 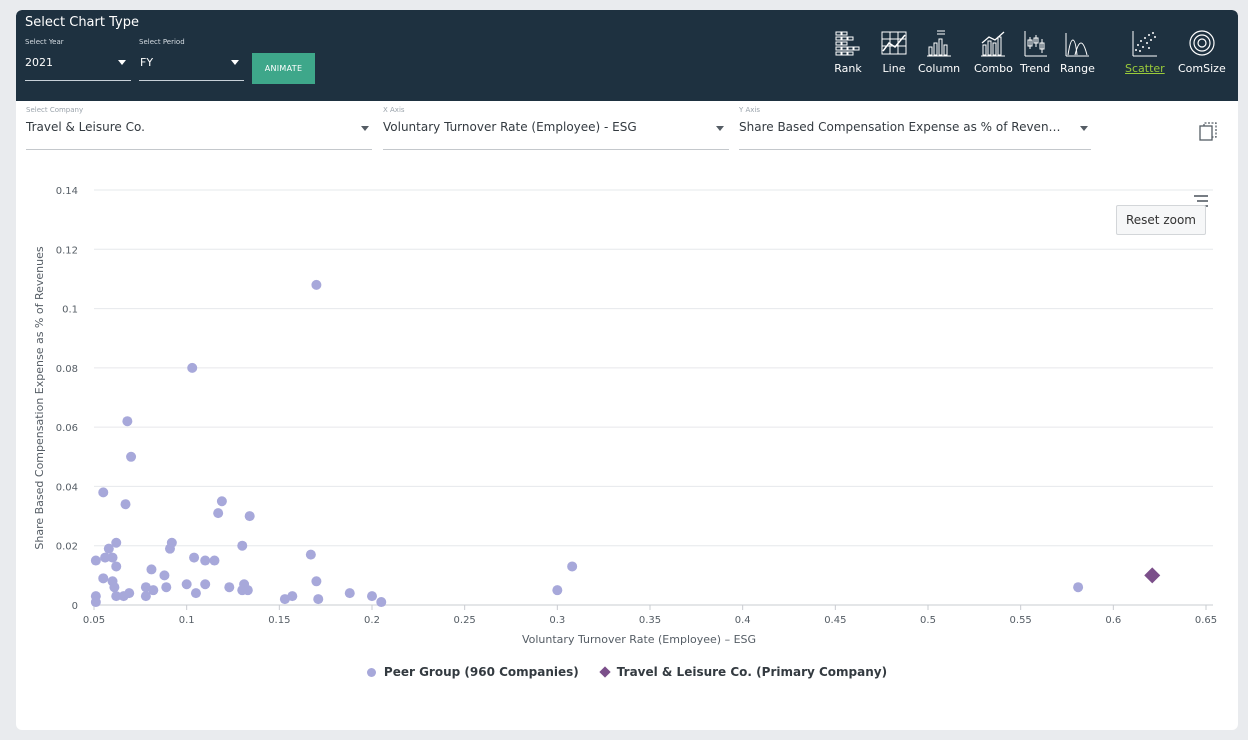 I want to click on x-tick-label: 0.2, so click(x=372, y=620).